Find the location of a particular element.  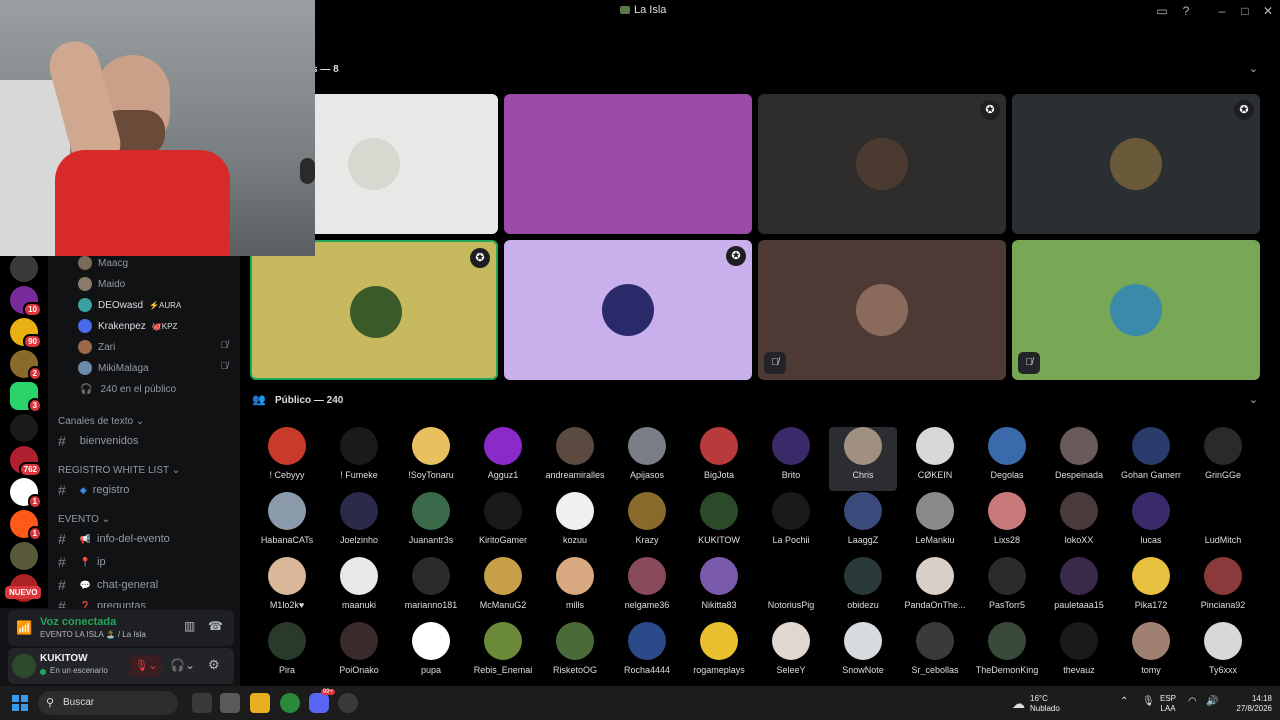

audience-member: nelgame36 is located at coordinates (647, 583).